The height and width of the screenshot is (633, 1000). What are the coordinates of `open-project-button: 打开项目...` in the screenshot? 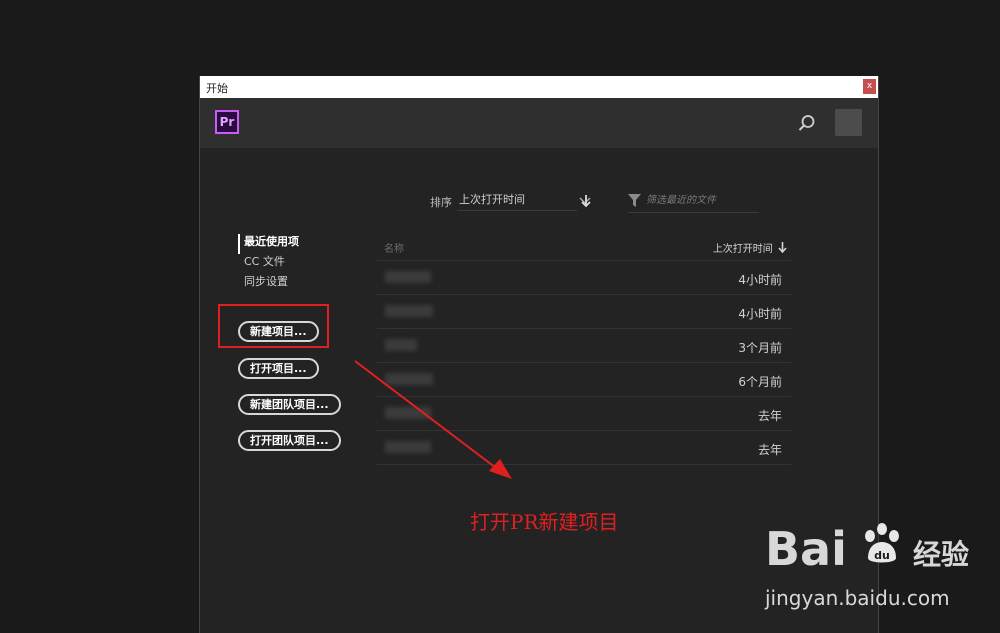 It's located at (278, 368).